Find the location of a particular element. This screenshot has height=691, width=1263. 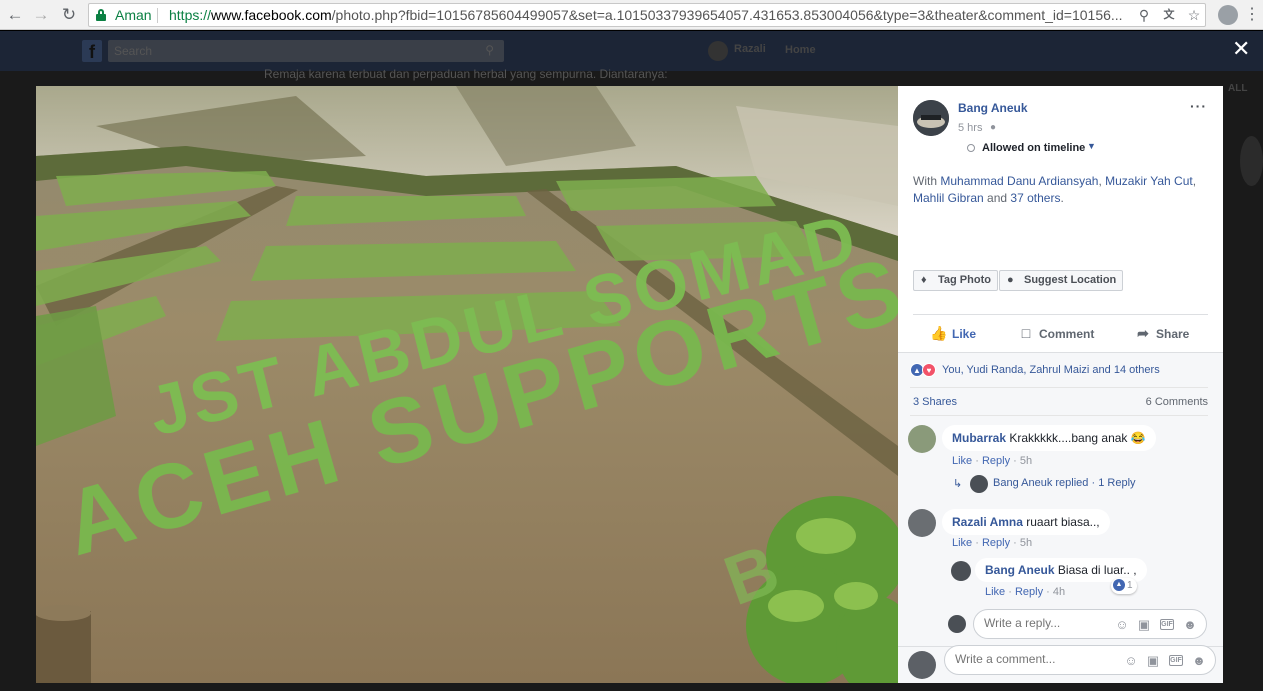

others-link: 37 others is located at coordinates (1035, 198).